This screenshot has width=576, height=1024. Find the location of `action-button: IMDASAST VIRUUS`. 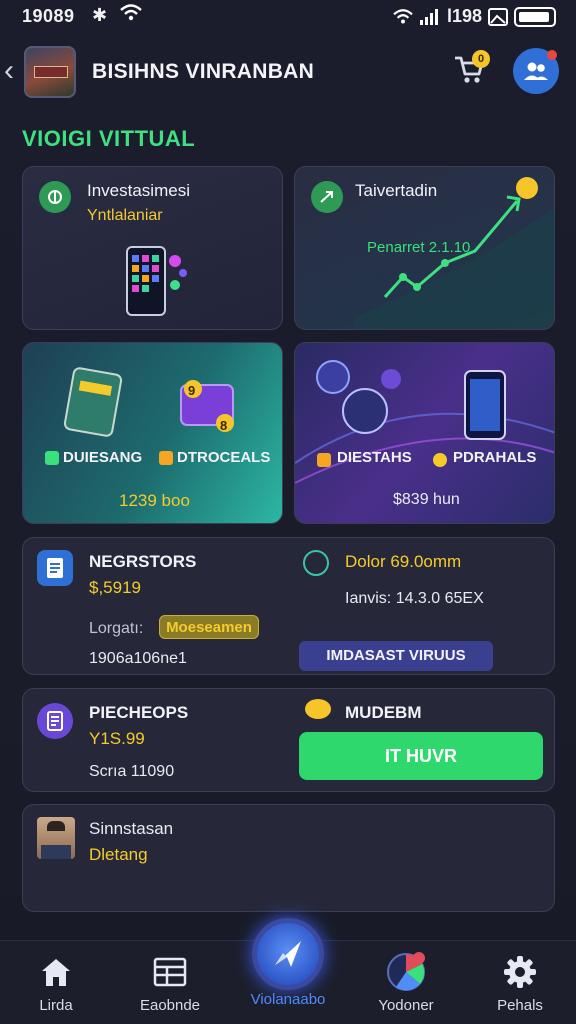

action-button: IMDASAST VIRUUS is located at coordinates (396, 656).